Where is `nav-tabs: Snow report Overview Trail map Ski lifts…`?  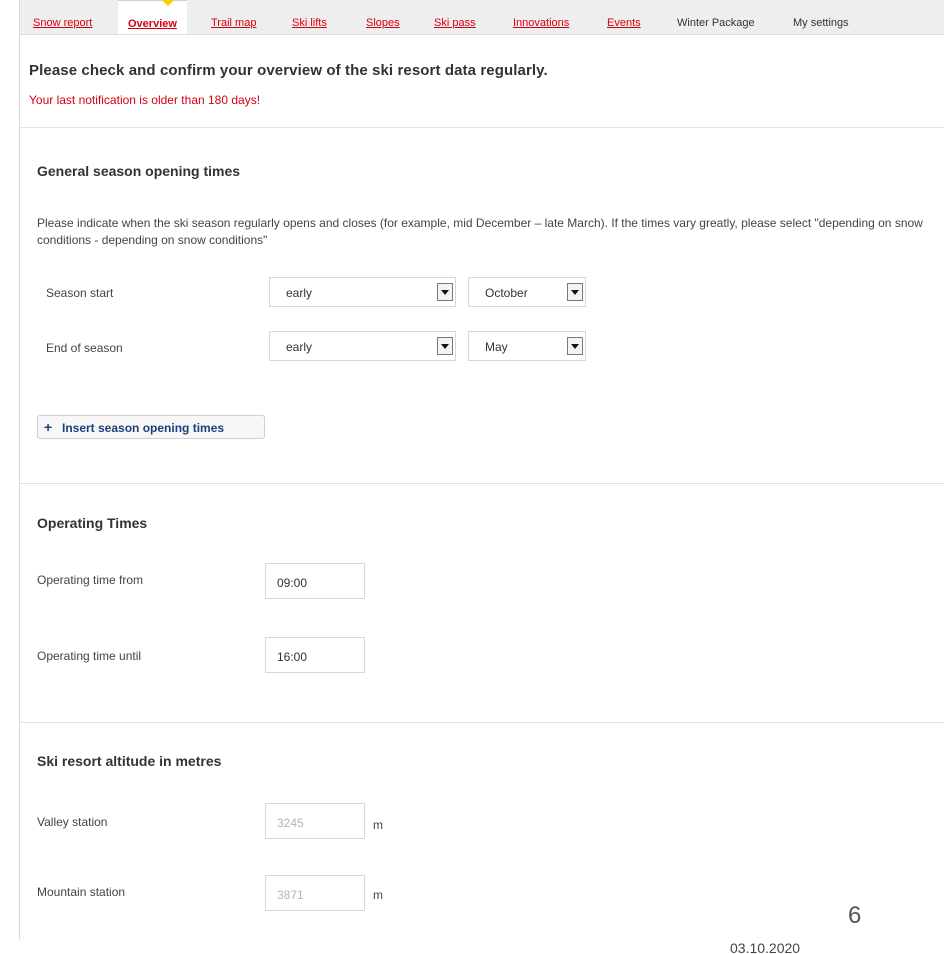
nav-tabs: Snow report Overview Trail map Ski lifts… is located at coordinates (482, 17).